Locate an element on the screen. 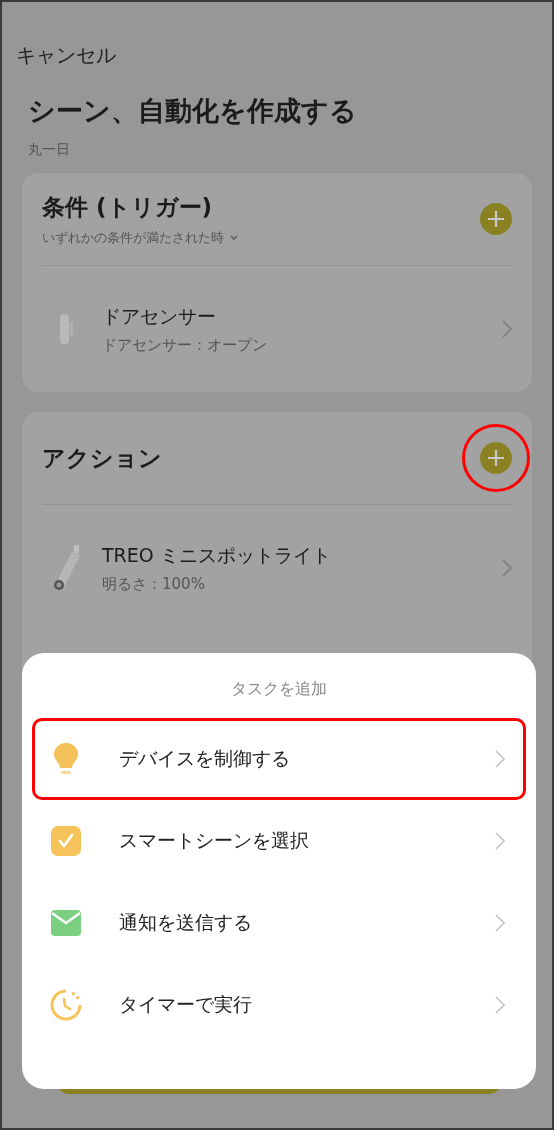  checkmark-icon is located at coordinates (66, 841).